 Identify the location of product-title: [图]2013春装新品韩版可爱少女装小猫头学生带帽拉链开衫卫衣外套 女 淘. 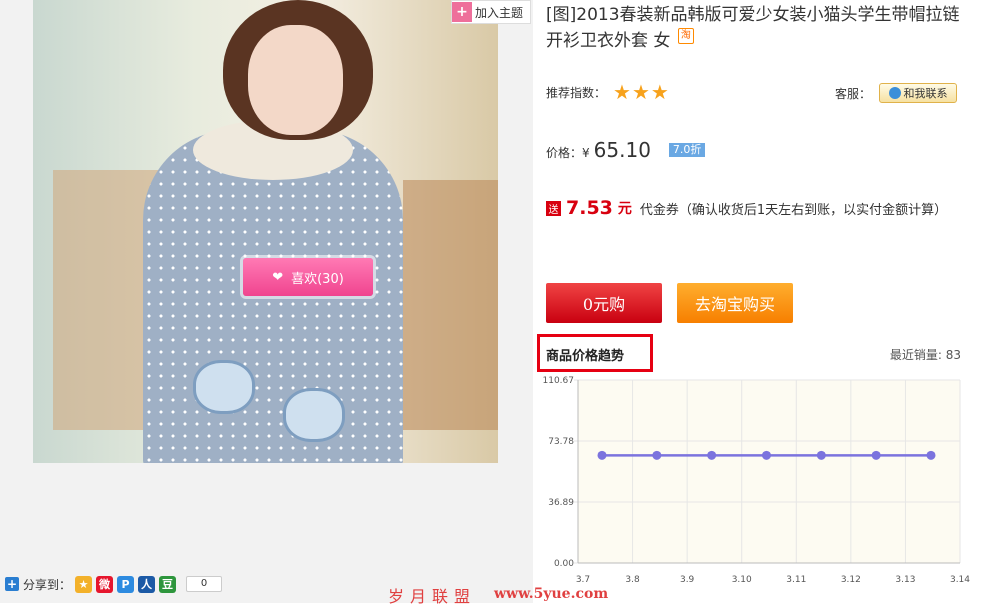
(756, 28).